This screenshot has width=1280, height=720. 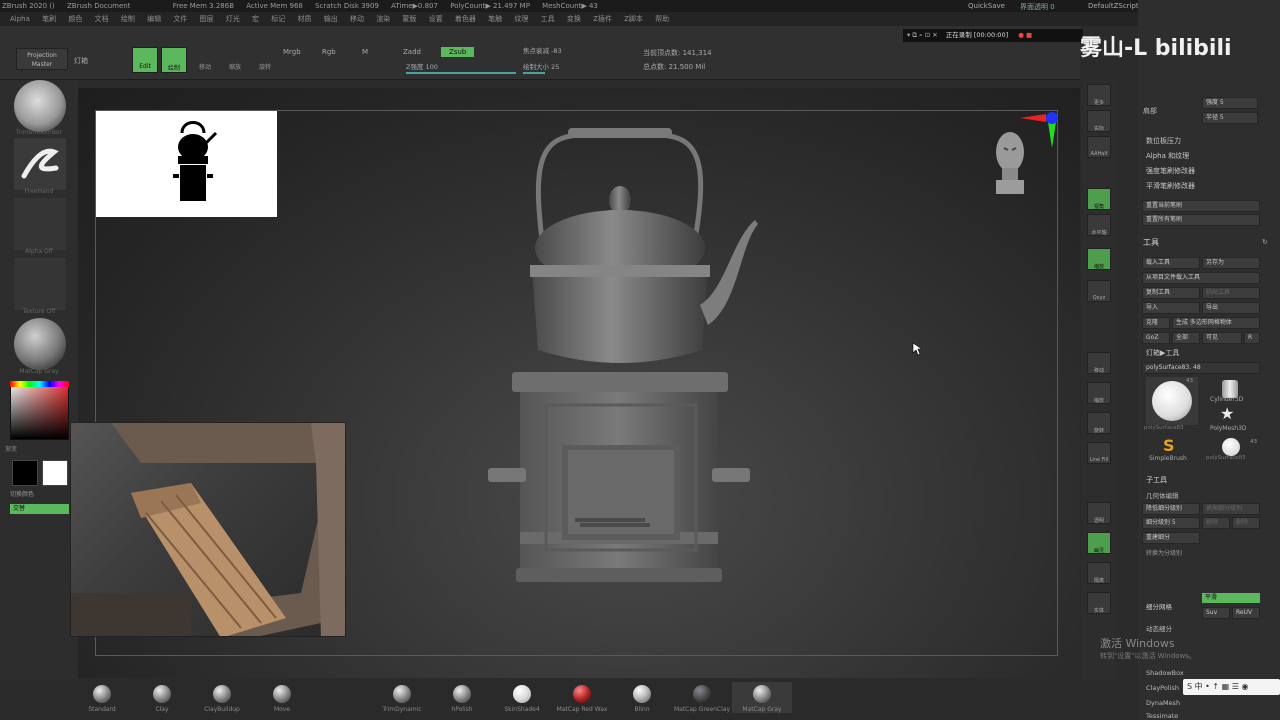 I want to click on local-button: 缩放, so click(x=1099, y=259).